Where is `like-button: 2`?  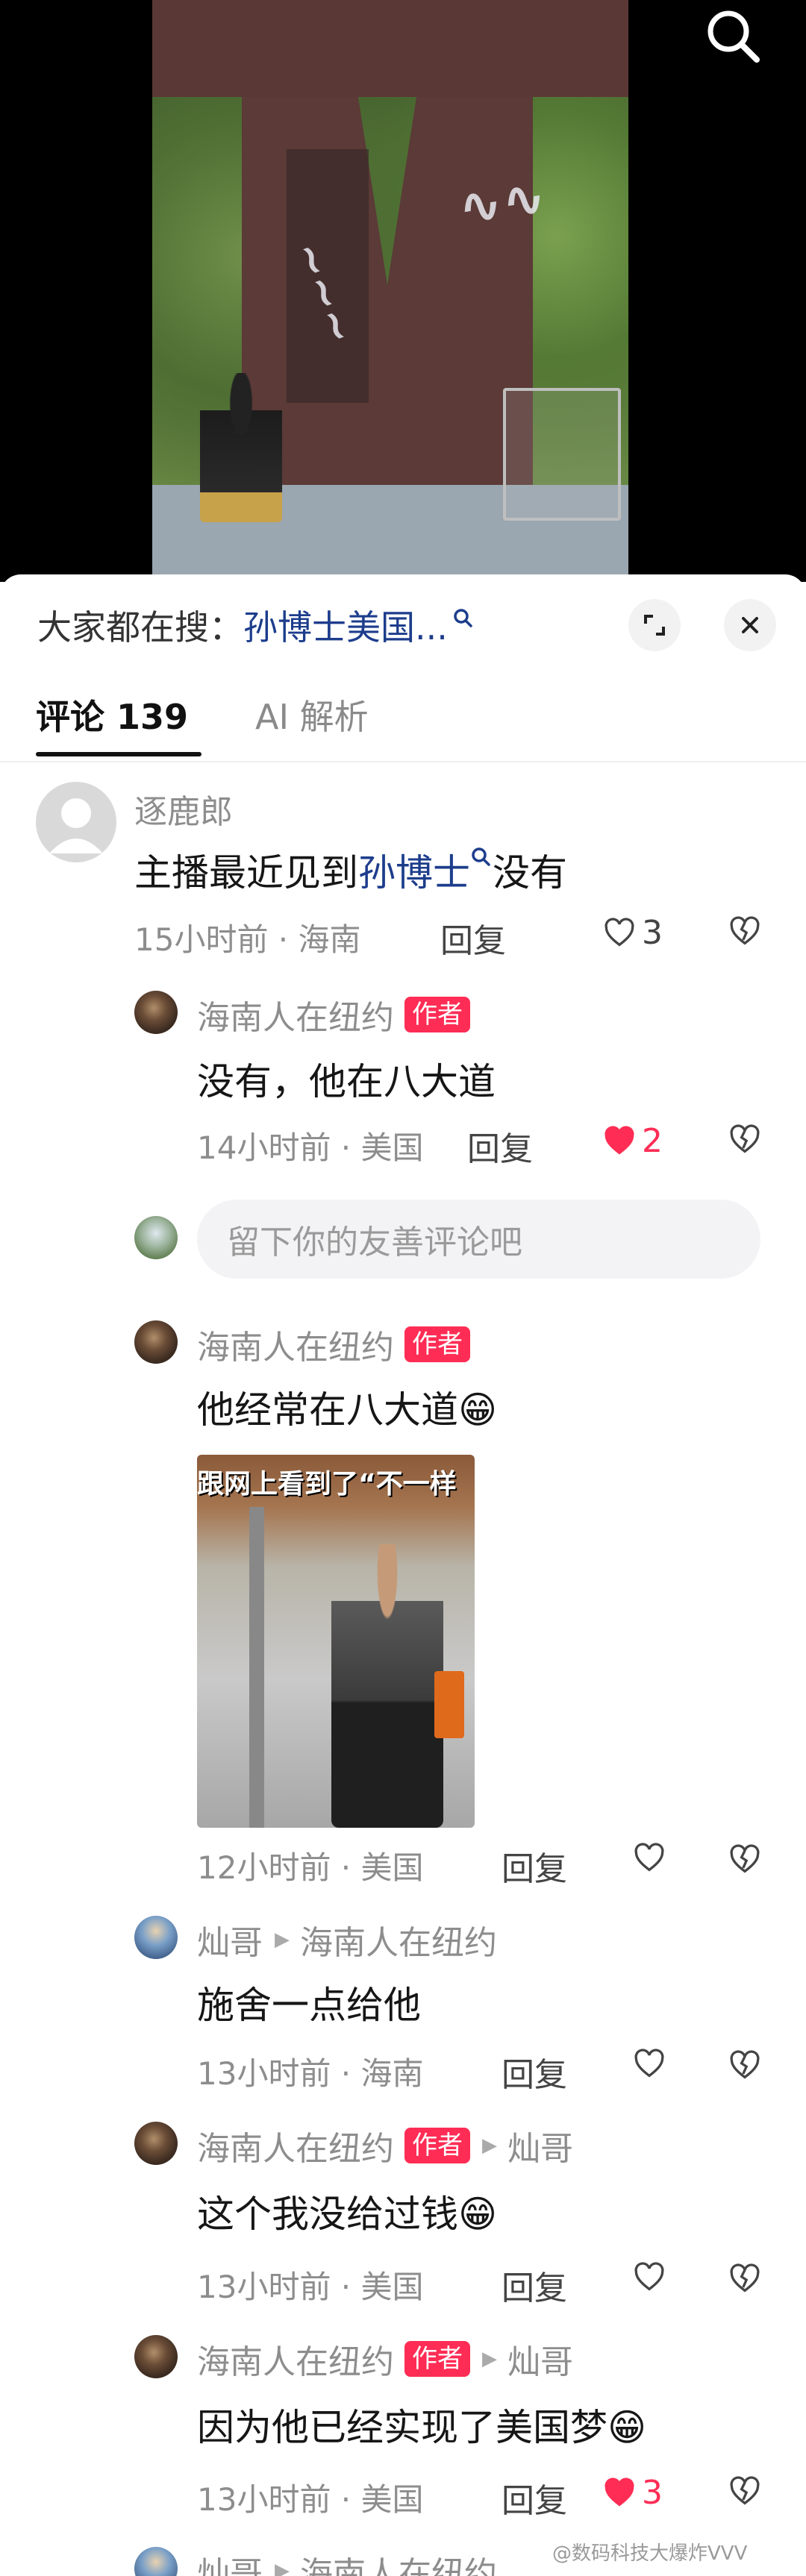 like-button: 2 is located at coordinates (633, 1141).